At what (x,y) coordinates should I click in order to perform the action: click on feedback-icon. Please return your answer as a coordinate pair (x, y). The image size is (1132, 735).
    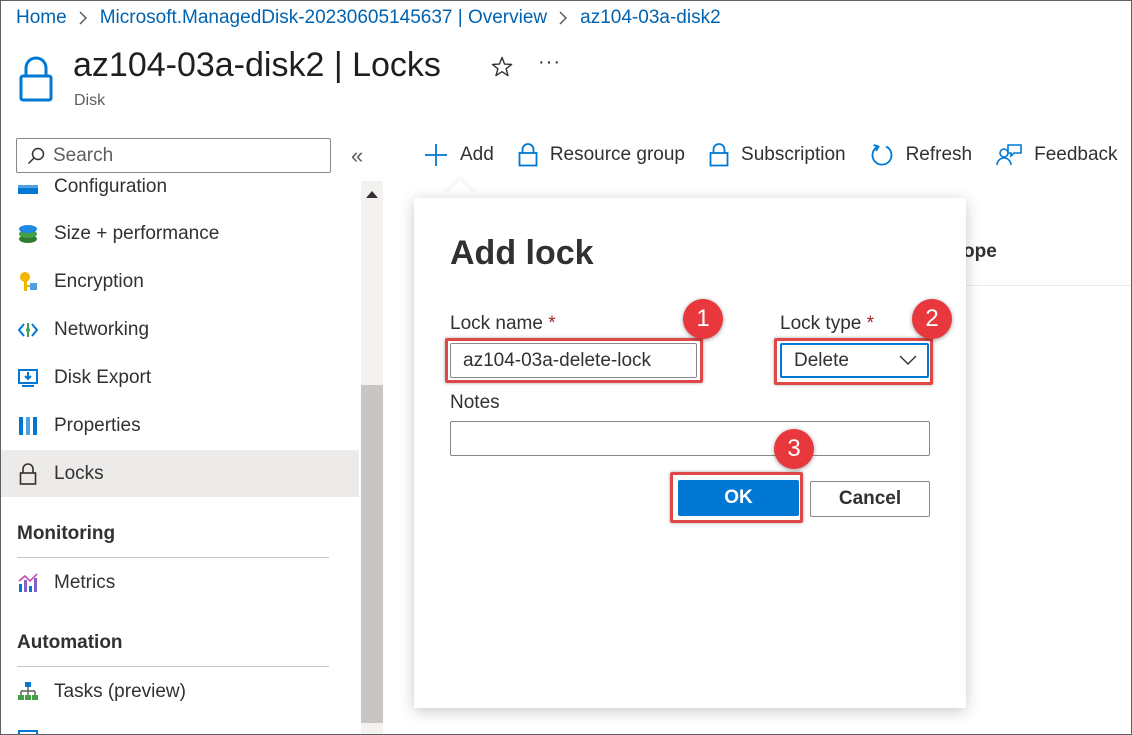
    Looking at the image, I should click on (1009, 155).